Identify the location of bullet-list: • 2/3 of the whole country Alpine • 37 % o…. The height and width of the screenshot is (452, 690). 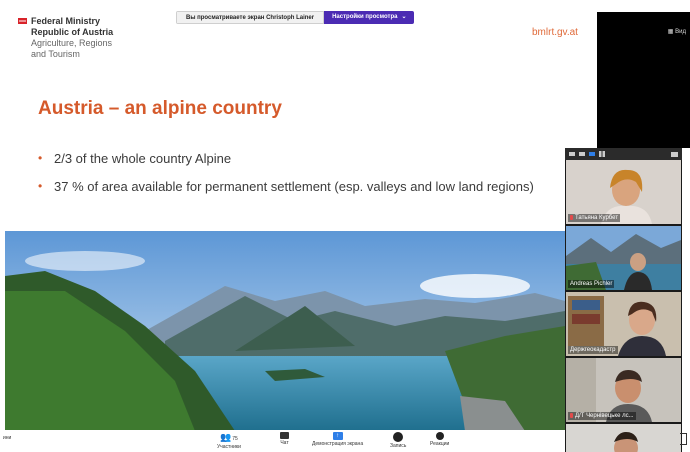
(298, 177).